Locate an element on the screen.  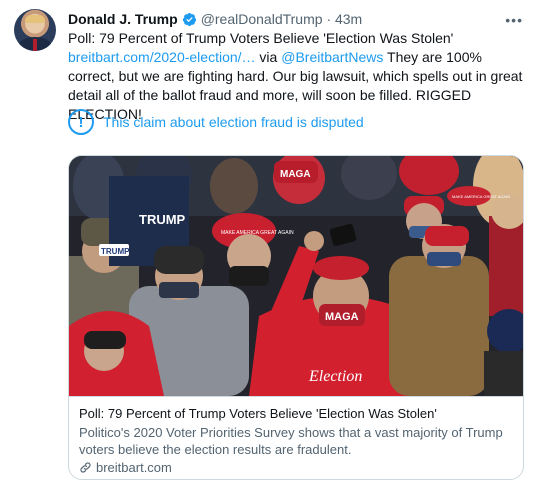
avatar-tie is located at coordinates (35, 45).